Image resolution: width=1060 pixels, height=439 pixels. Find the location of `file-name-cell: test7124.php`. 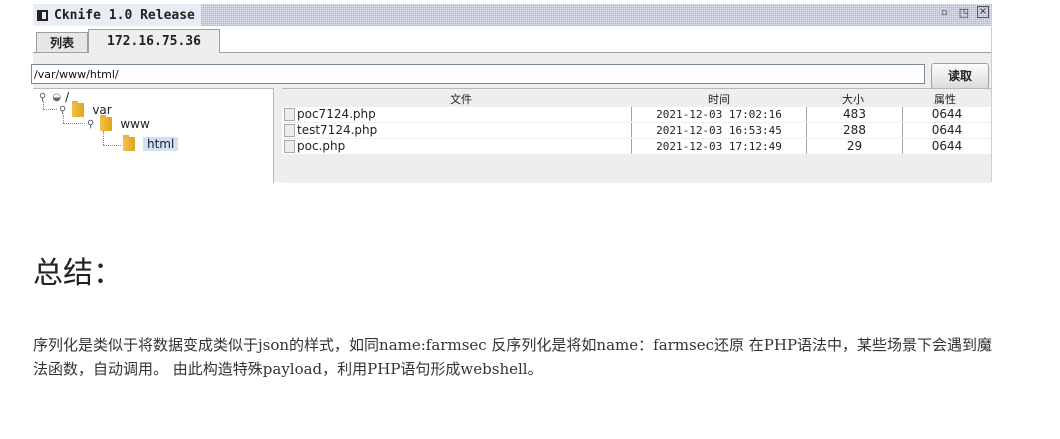

file-name-cell: test7124.php is located at coordinates (457, 130).